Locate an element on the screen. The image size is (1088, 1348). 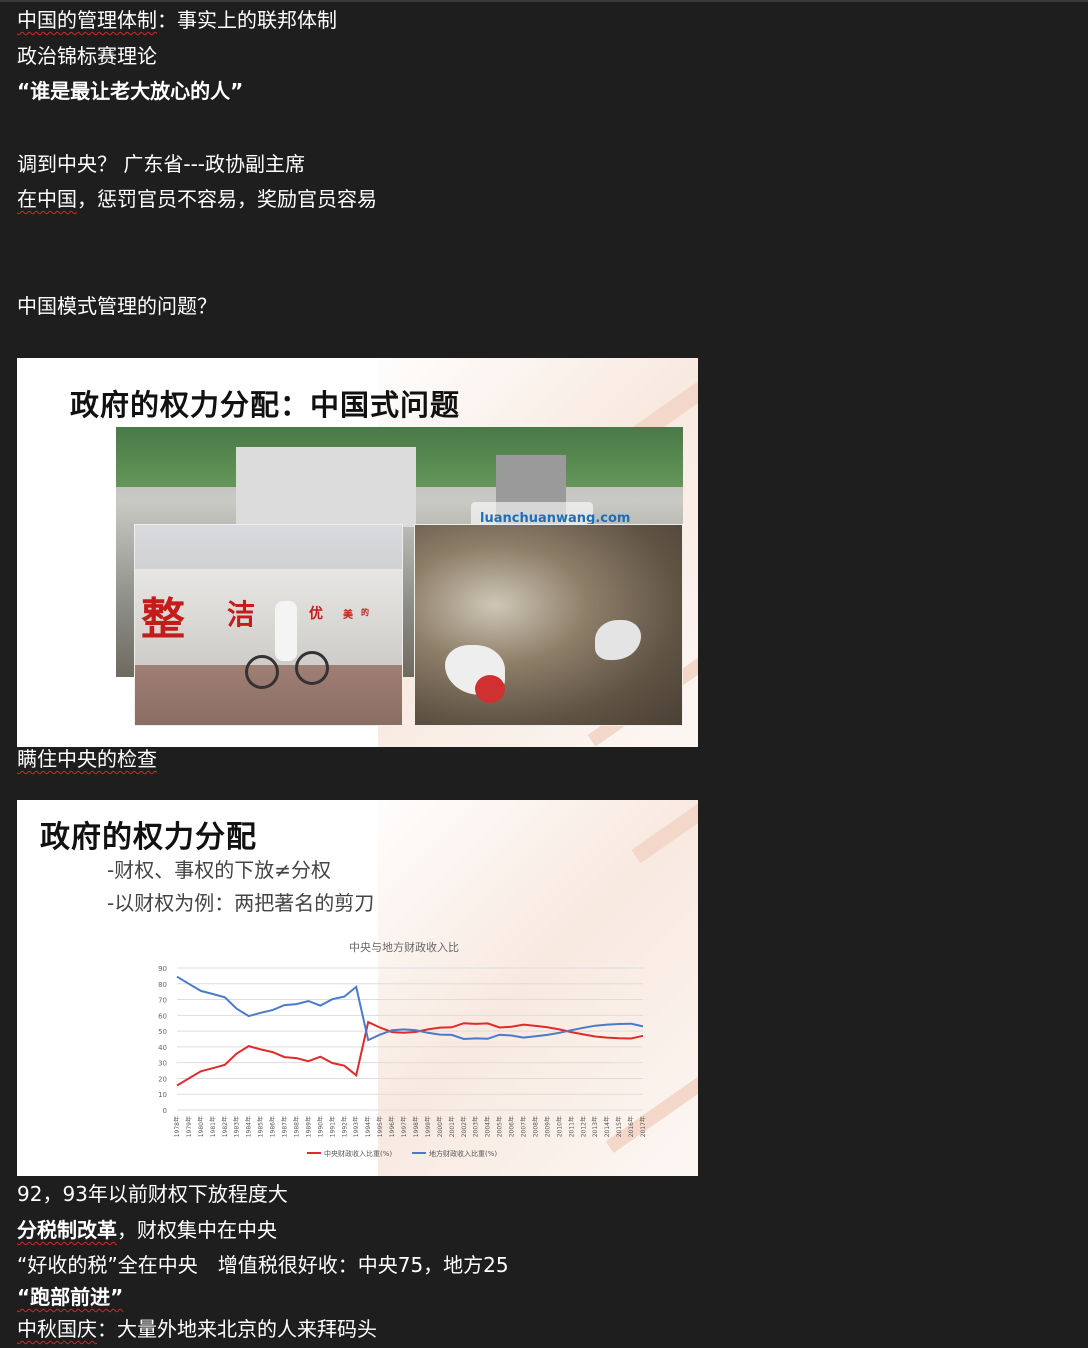
x-tick-label: 2007年 is located at coordinates (524, 1126).